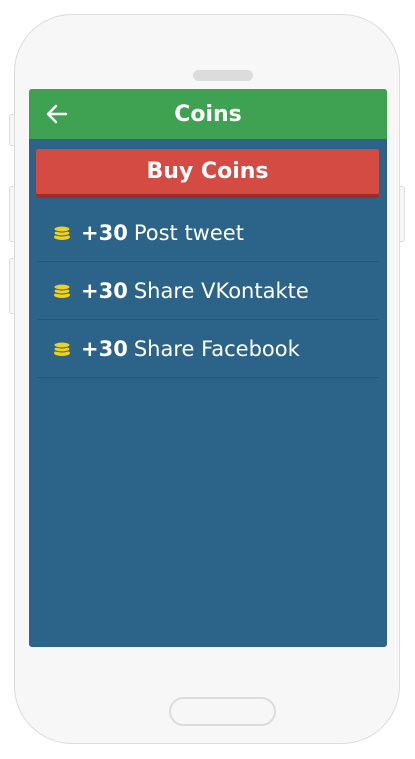 This screenshot has height=759, width=415. What do you see at coordinates (221, 290) in the screenshot?
I see `action-label: Share VKontakte` at bounding box center [221, 290].